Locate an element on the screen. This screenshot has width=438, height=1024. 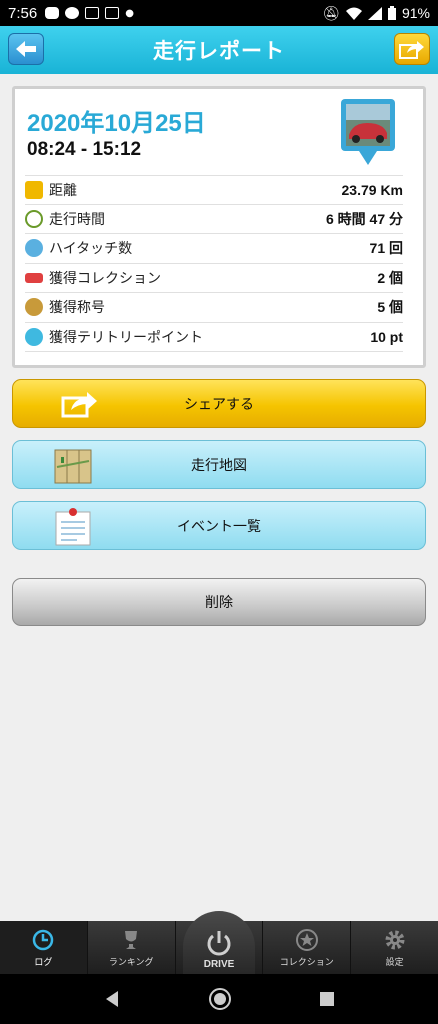
gear-icon is located at coordinates (395, 940).